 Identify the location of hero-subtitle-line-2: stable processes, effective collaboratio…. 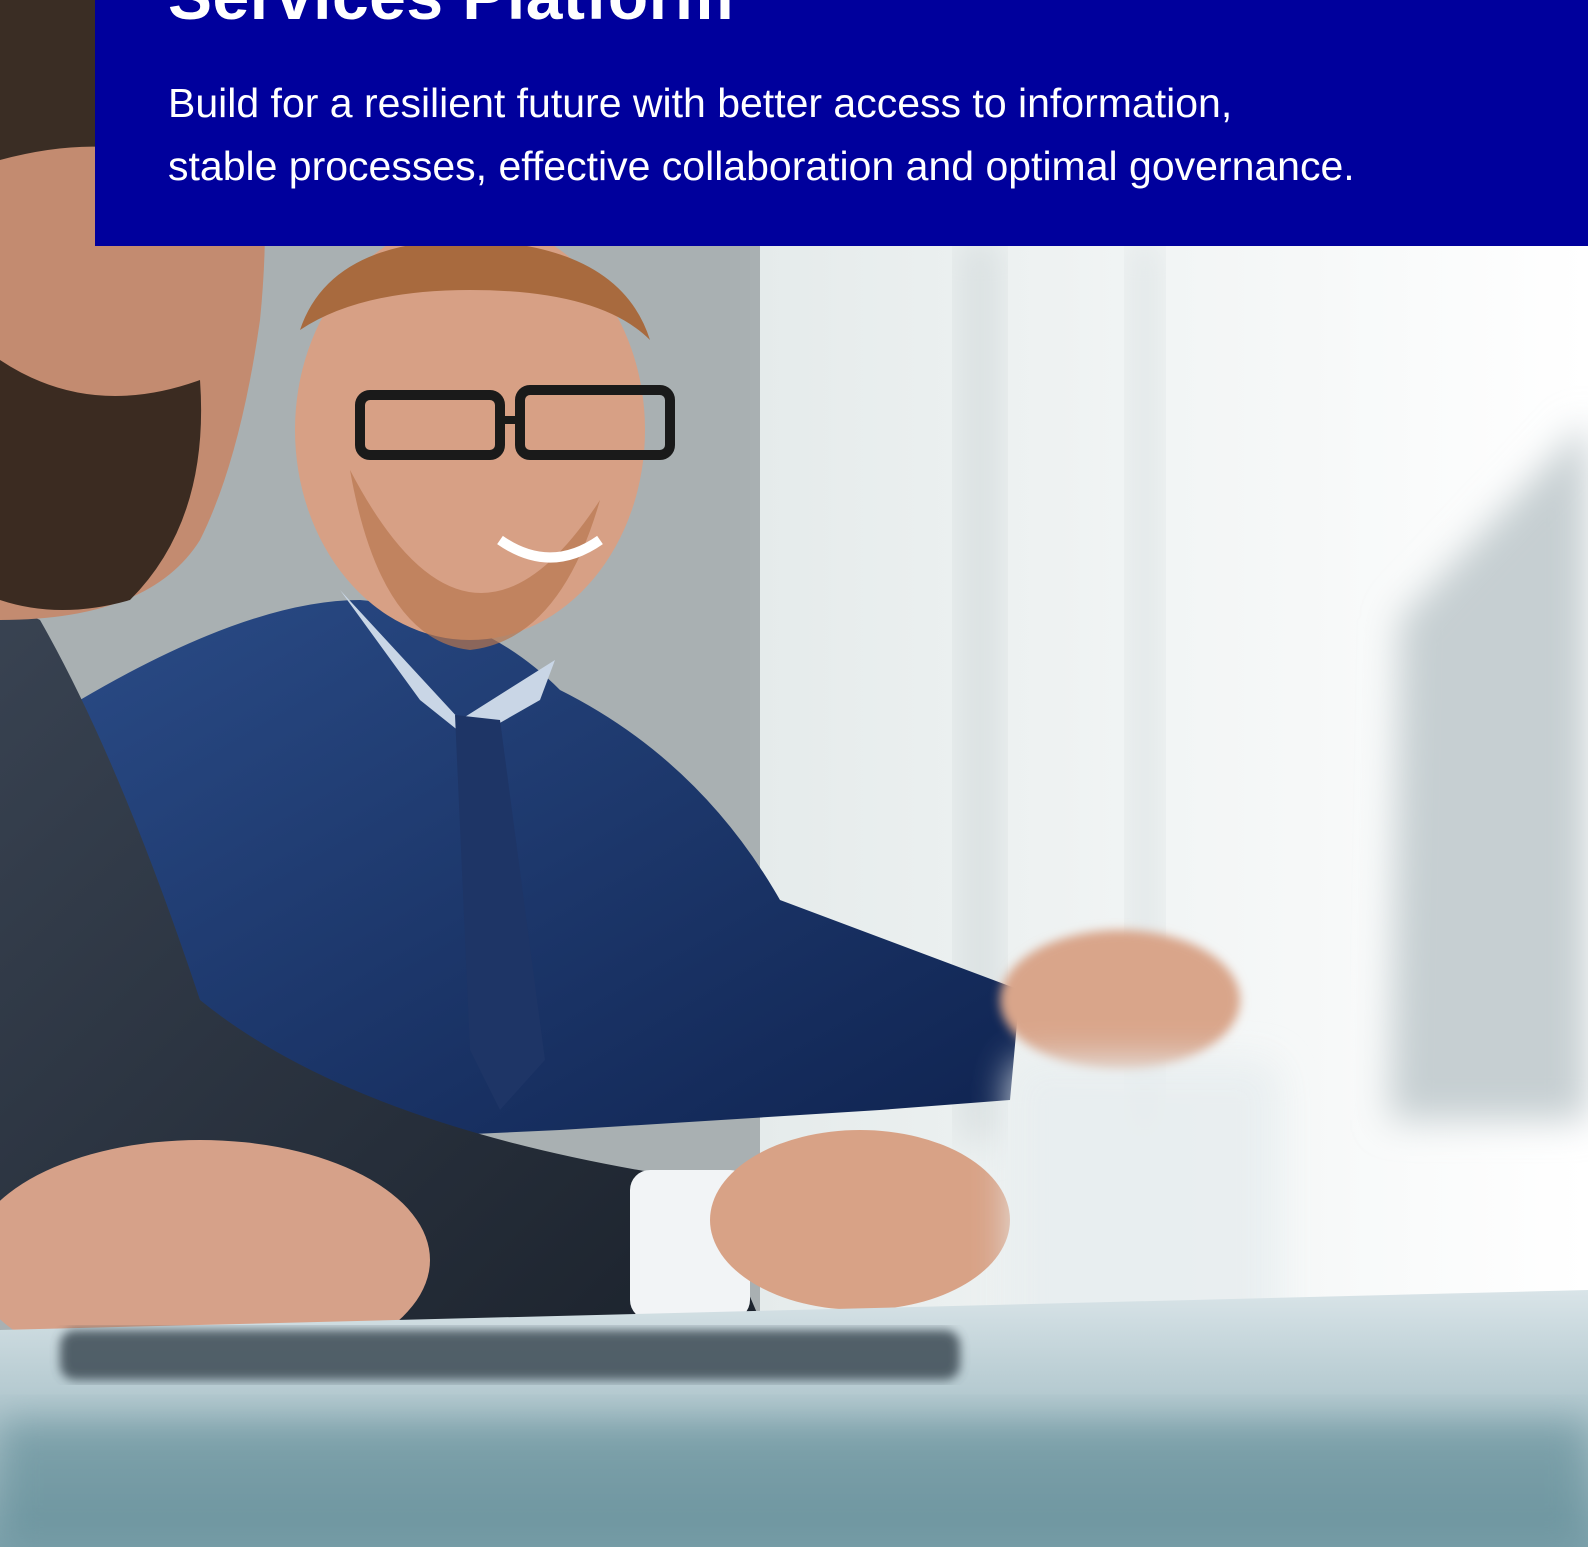
(761, 166).